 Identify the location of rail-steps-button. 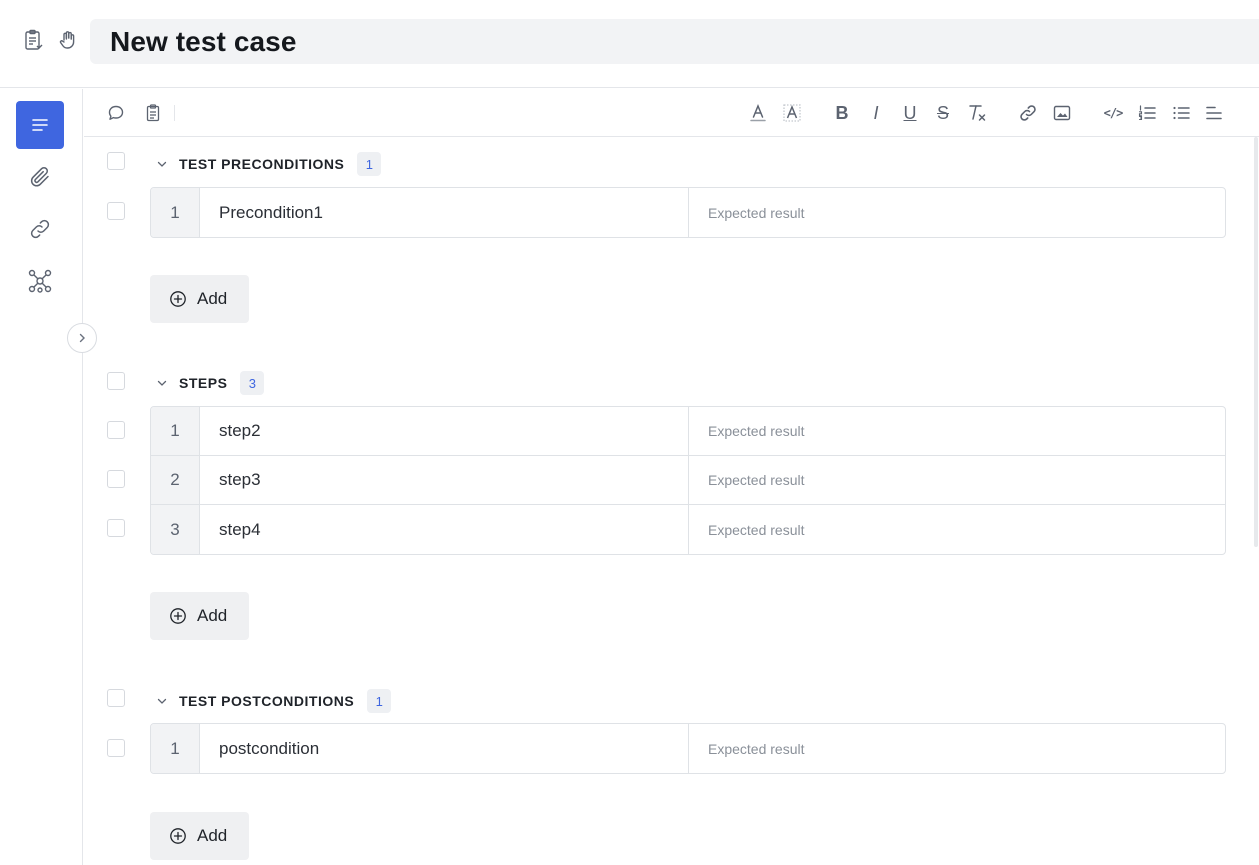
(40, 125).